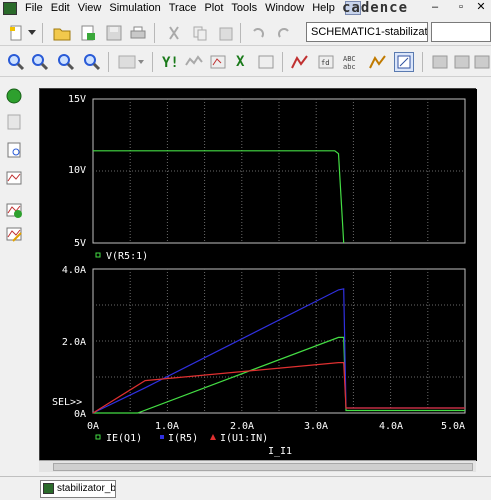 This screenshot has height=500, width=491. What do you see at coordinates (62, 33) in the screenshot?
I see `open-folder-icon` at bounding box center [62, 33].